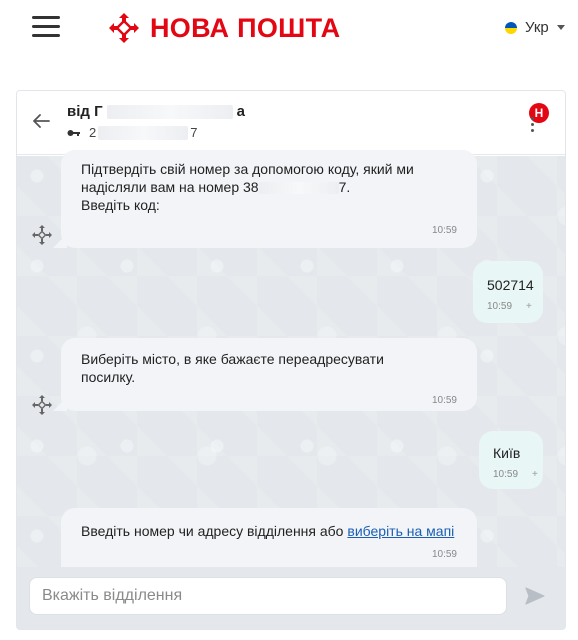 The image size is (578, 640). What do you see at coordinates (46, 28) in the screenshot?
I see `menu-icon` at bounding box center [46, 28].